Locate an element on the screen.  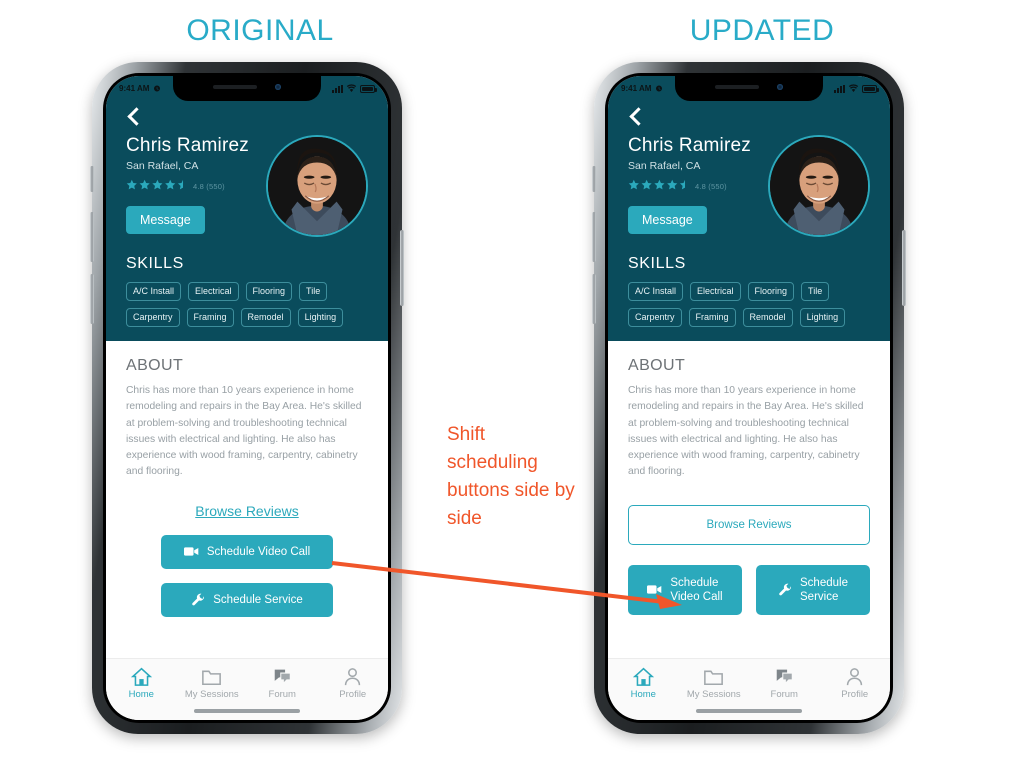
chat-bubbles-icon is located at coordinates (282, 677).